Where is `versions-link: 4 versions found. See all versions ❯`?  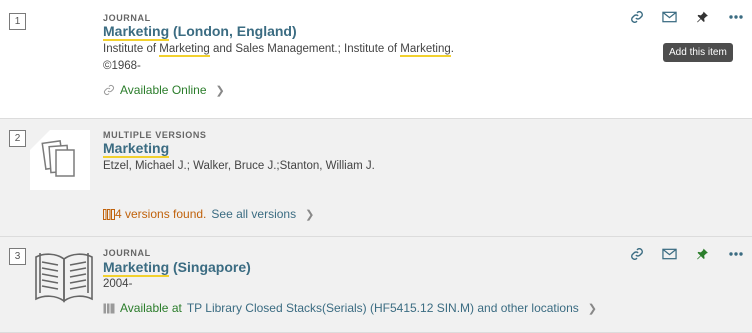
versions-link: 4 versions found. See all versions ❯ is located at coordinates (208, 214).